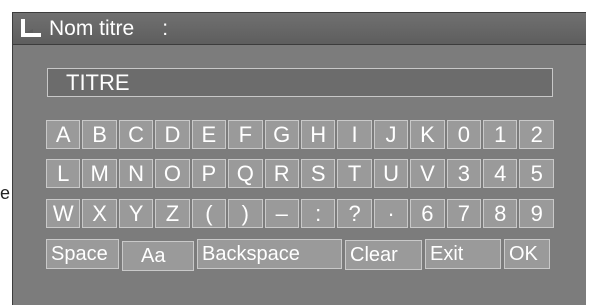  What do you see at coordinates (318, 134) in the screenshot?
I see `key-1-8: H` at bounding box center [318, 134].